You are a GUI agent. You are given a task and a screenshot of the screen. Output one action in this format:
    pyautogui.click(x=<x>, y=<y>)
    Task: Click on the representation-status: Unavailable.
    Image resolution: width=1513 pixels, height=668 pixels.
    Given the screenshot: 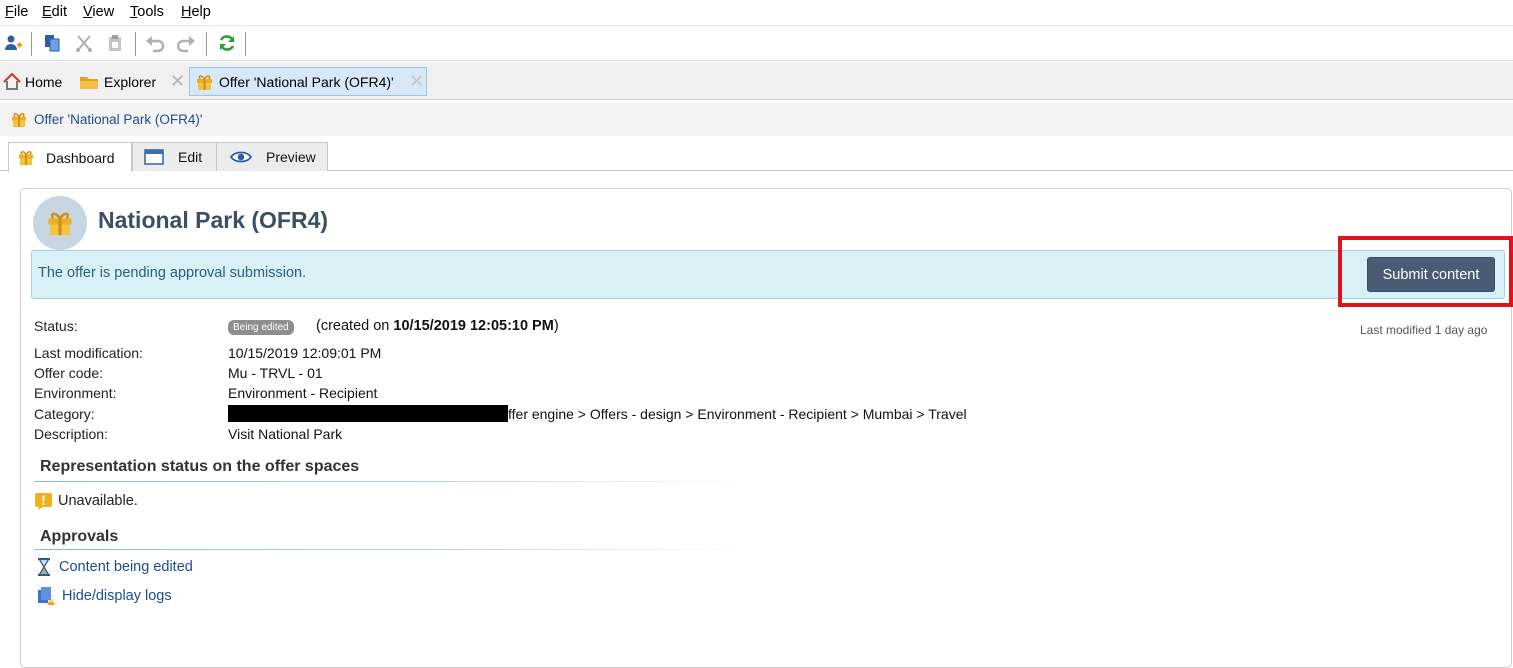 What is the action you would take?
    pyautogui.click(x=86, y=501)
    